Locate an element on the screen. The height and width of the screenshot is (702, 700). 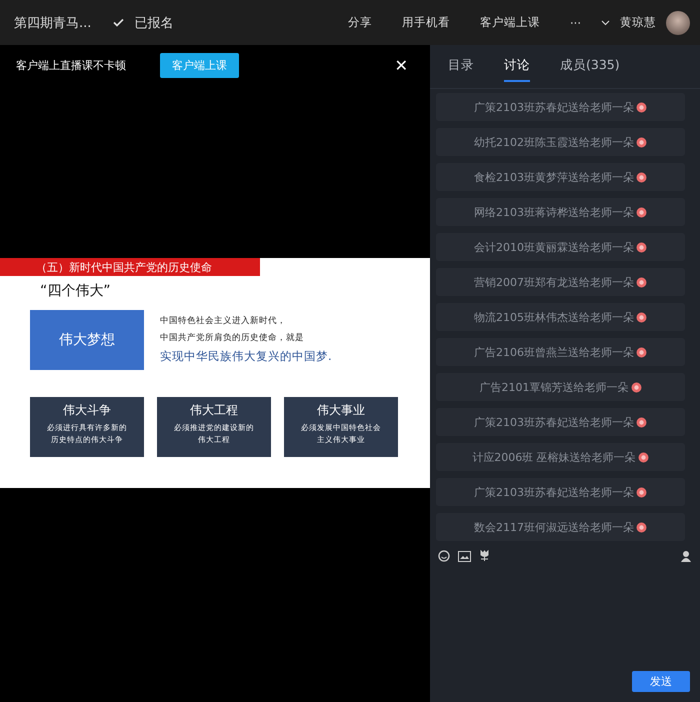
chat-message: 物流2105班林伟杰送给老师一朵 is located at coordinates (560, 317).